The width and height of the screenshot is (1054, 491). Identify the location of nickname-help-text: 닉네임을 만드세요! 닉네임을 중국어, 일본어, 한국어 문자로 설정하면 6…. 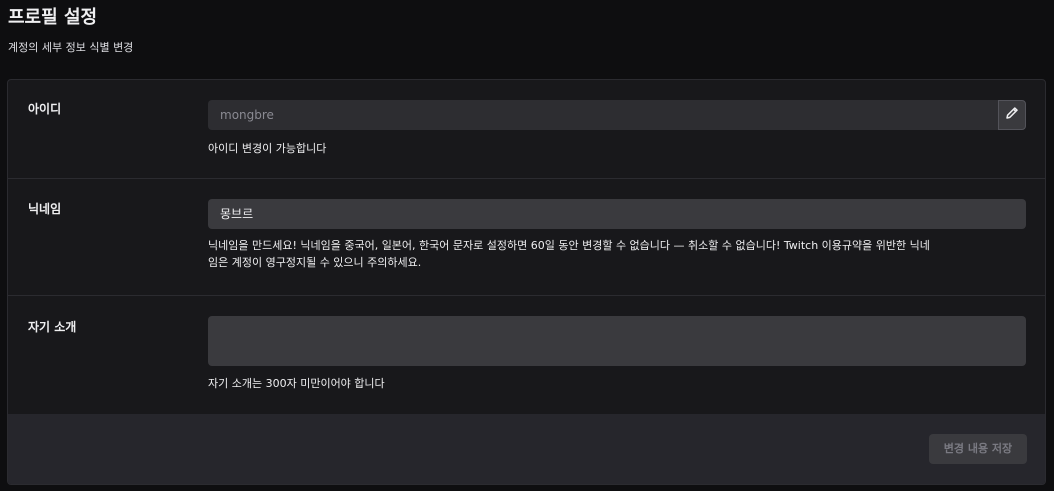
(618, 254).